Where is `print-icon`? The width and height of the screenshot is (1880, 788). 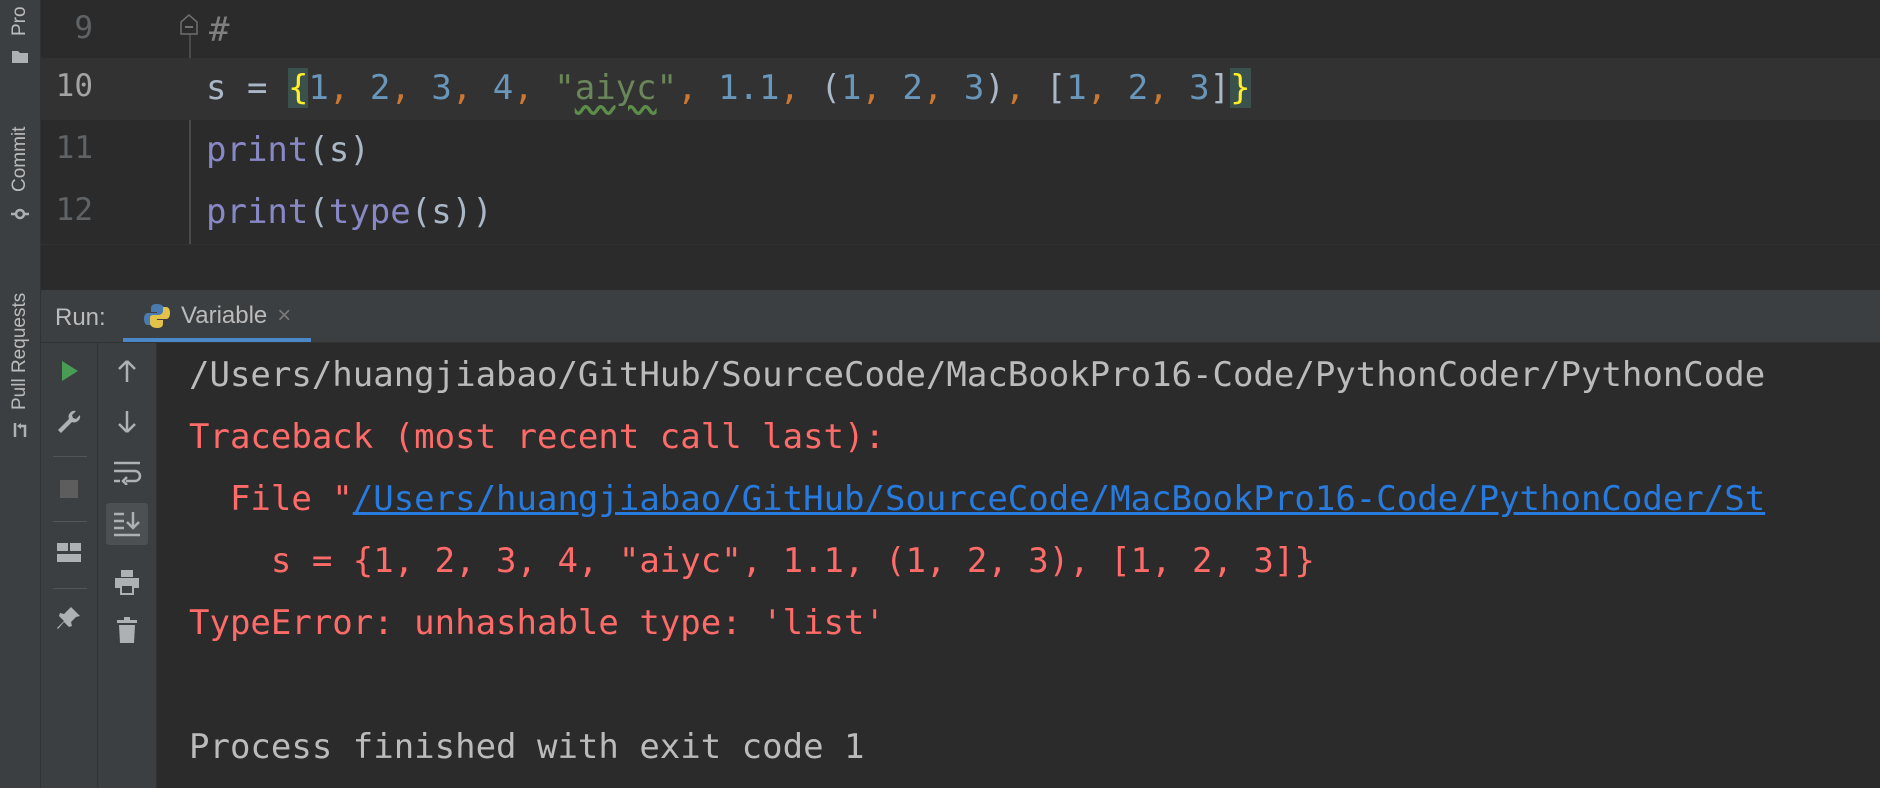 print-icon is located at coordinates (127, 582).